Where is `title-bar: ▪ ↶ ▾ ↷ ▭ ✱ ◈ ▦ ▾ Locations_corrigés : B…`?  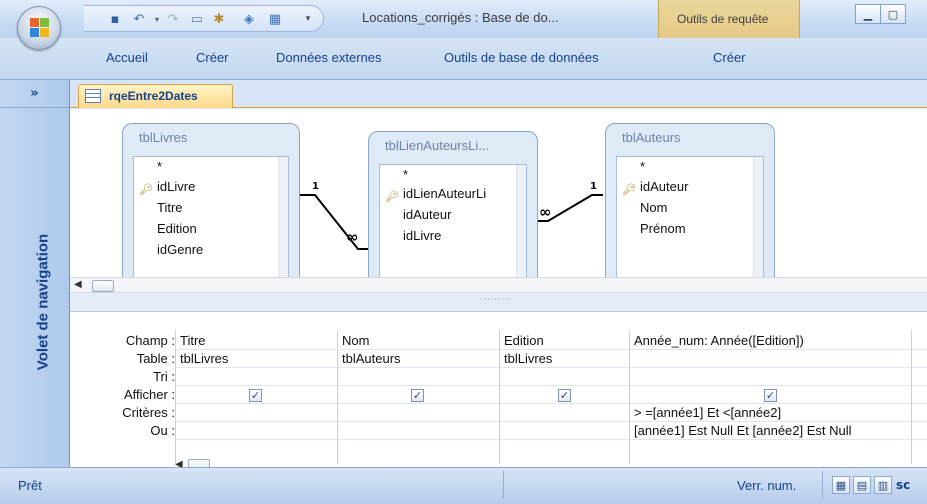 title-bar: ▪ ↶ ▾ ↷ ▭ ✱ ◈ ▦ ▾ Locations_corrigés : B… is located at coordinates (463, 19).